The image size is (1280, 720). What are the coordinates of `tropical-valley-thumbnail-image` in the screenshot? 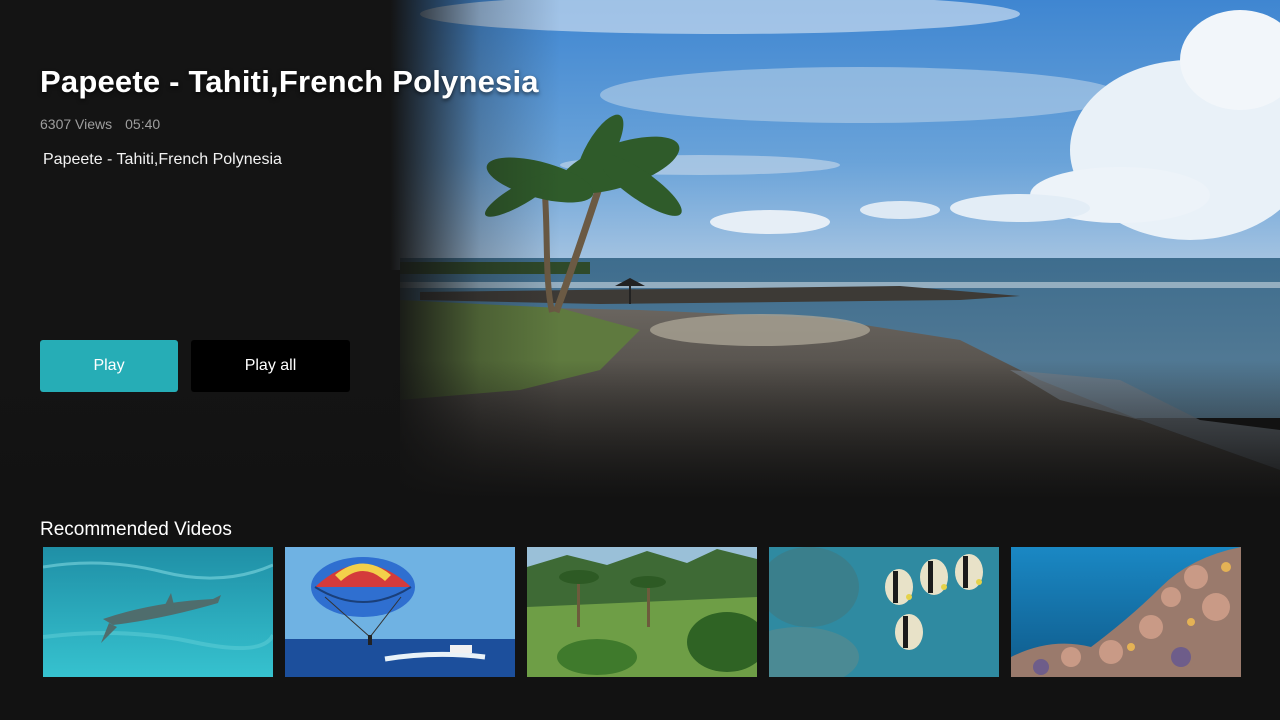 It's located at (642, 612).